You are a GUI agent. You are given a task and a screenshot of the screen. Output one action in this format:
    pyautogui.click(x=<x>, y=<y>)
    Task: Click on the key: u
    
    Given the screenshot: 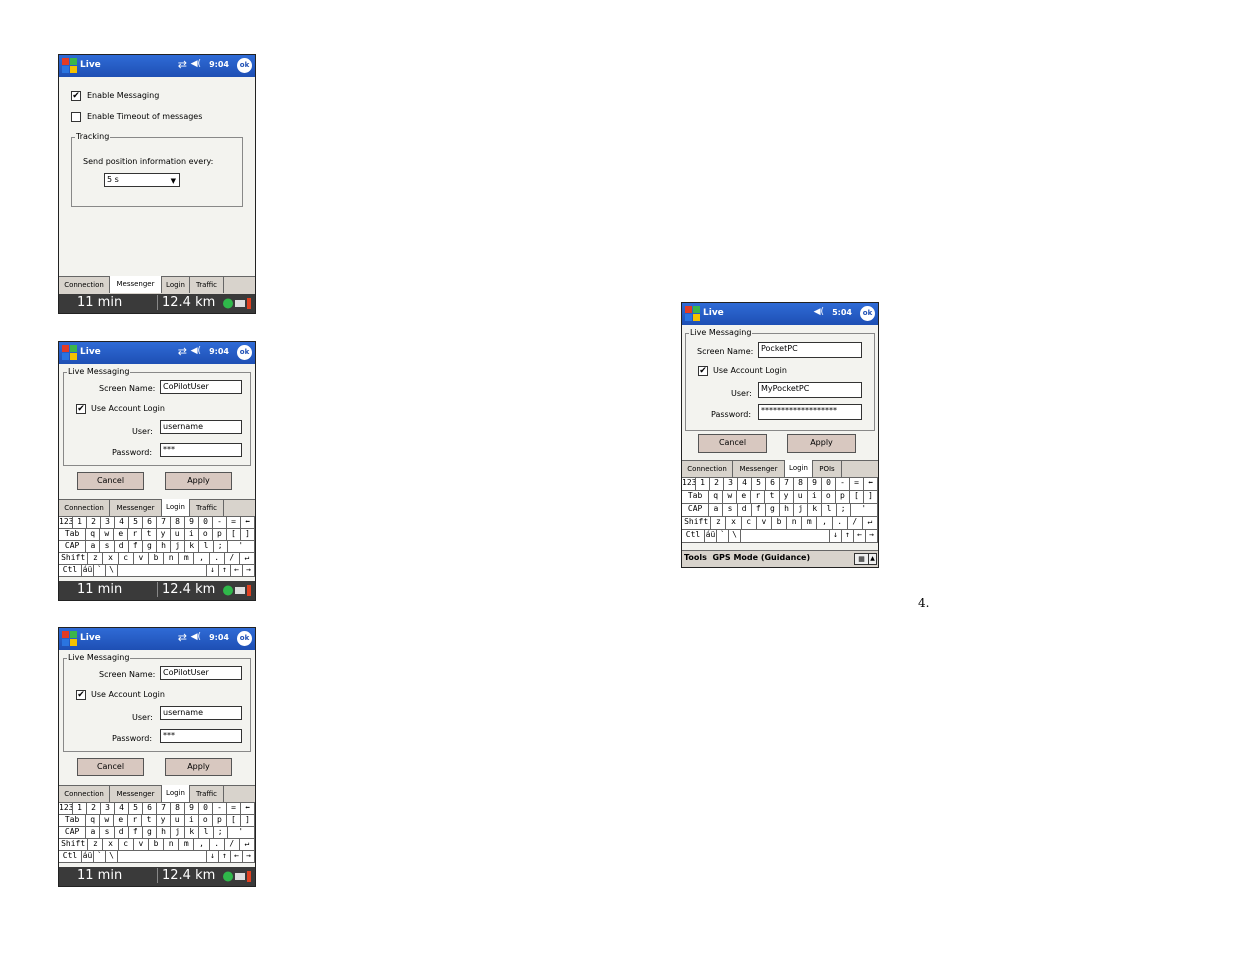 What is the action you would take?
    pyautogui.click(x=801, y=497)
    